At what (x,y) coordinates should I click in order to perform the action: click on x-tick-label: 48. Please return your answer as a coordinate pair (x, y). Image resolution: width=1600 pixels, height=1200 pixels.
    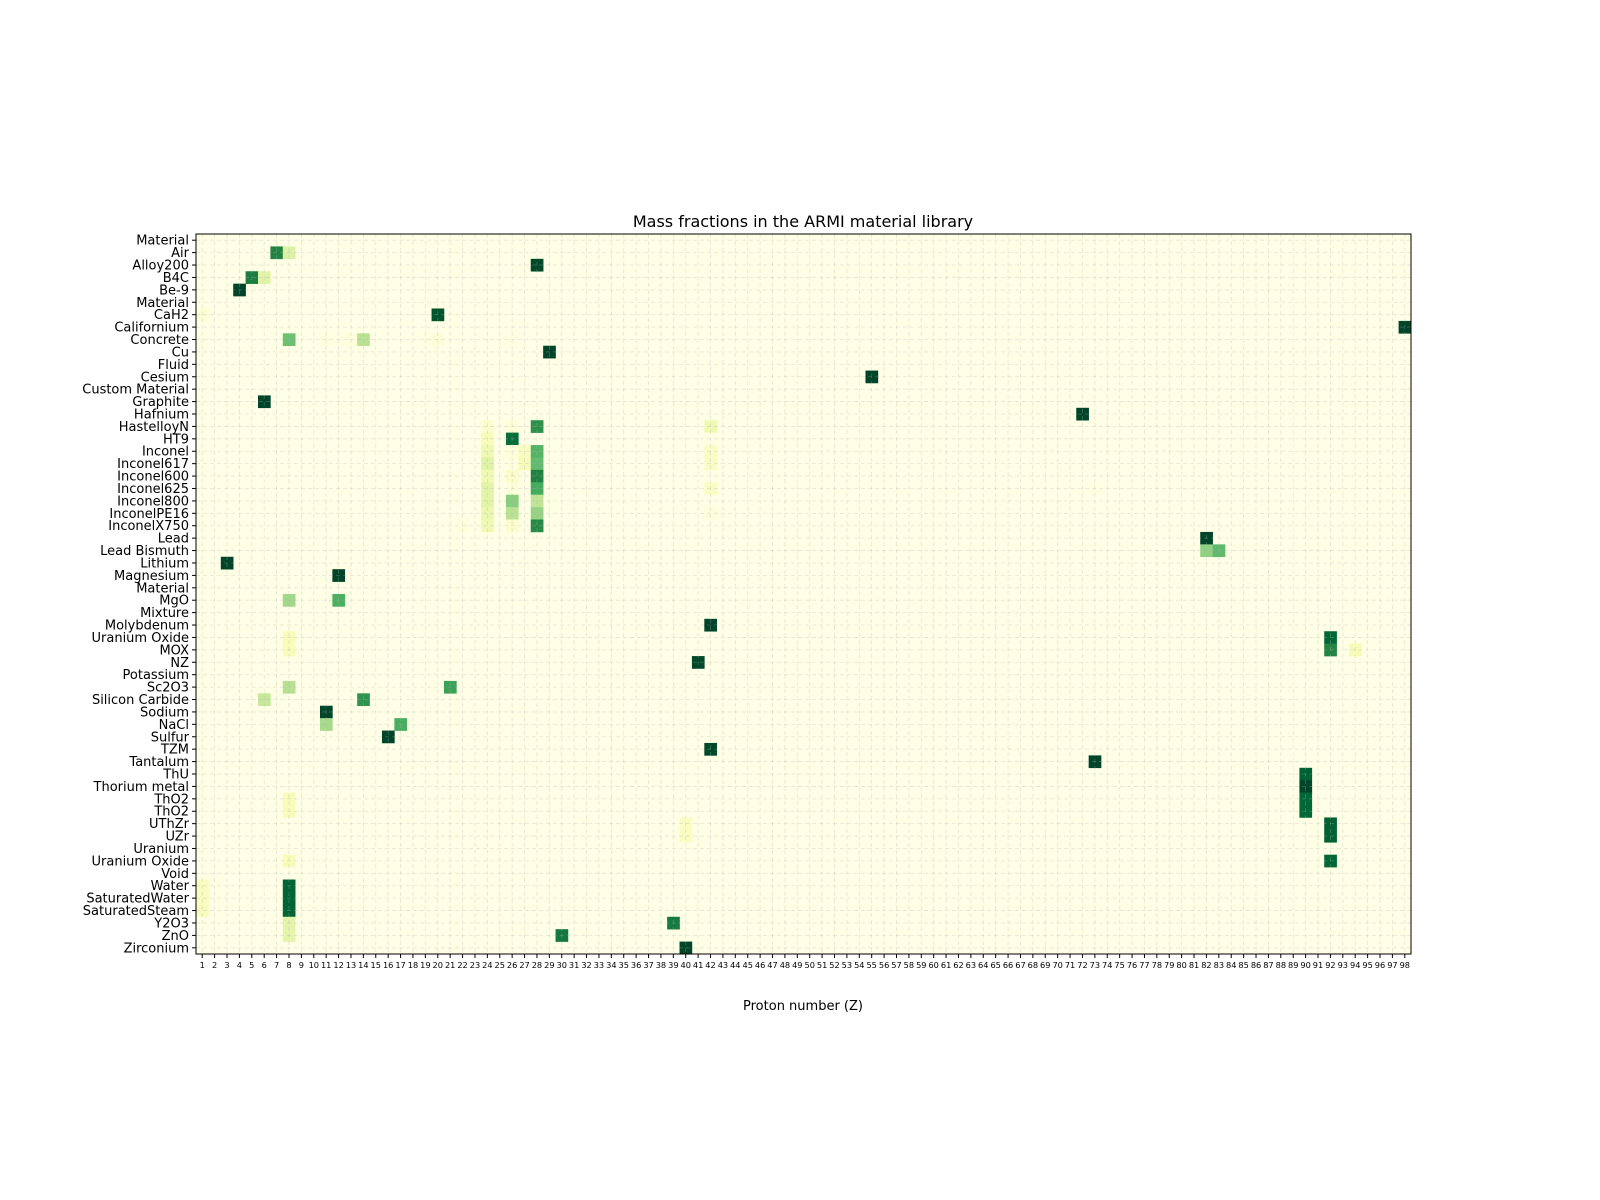
    Looking at the image, I should click on (785, 965).